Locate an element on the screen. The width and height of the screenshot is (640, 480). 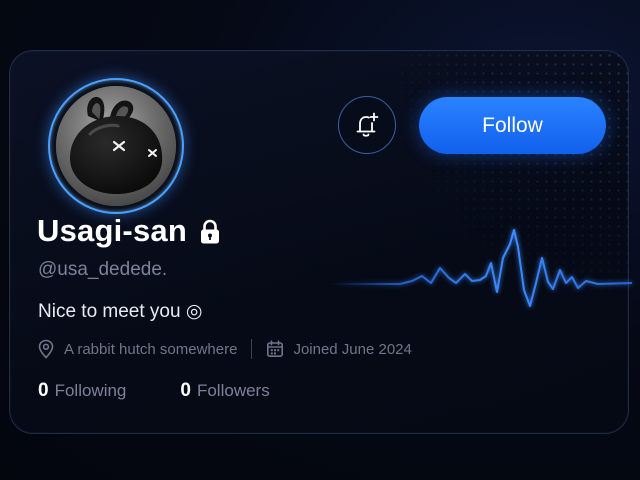
username-handle: @usa_dedede. is located at coordinates (103, 269).